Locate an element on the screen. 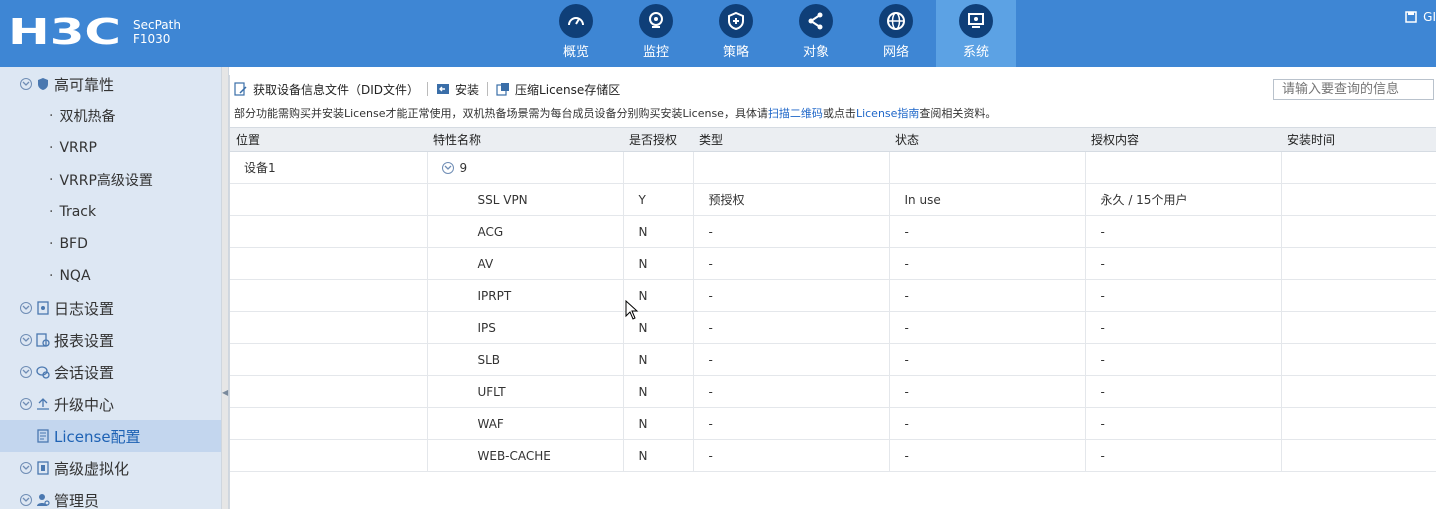  sidebar-splitter is located at coordinates (225, 288).